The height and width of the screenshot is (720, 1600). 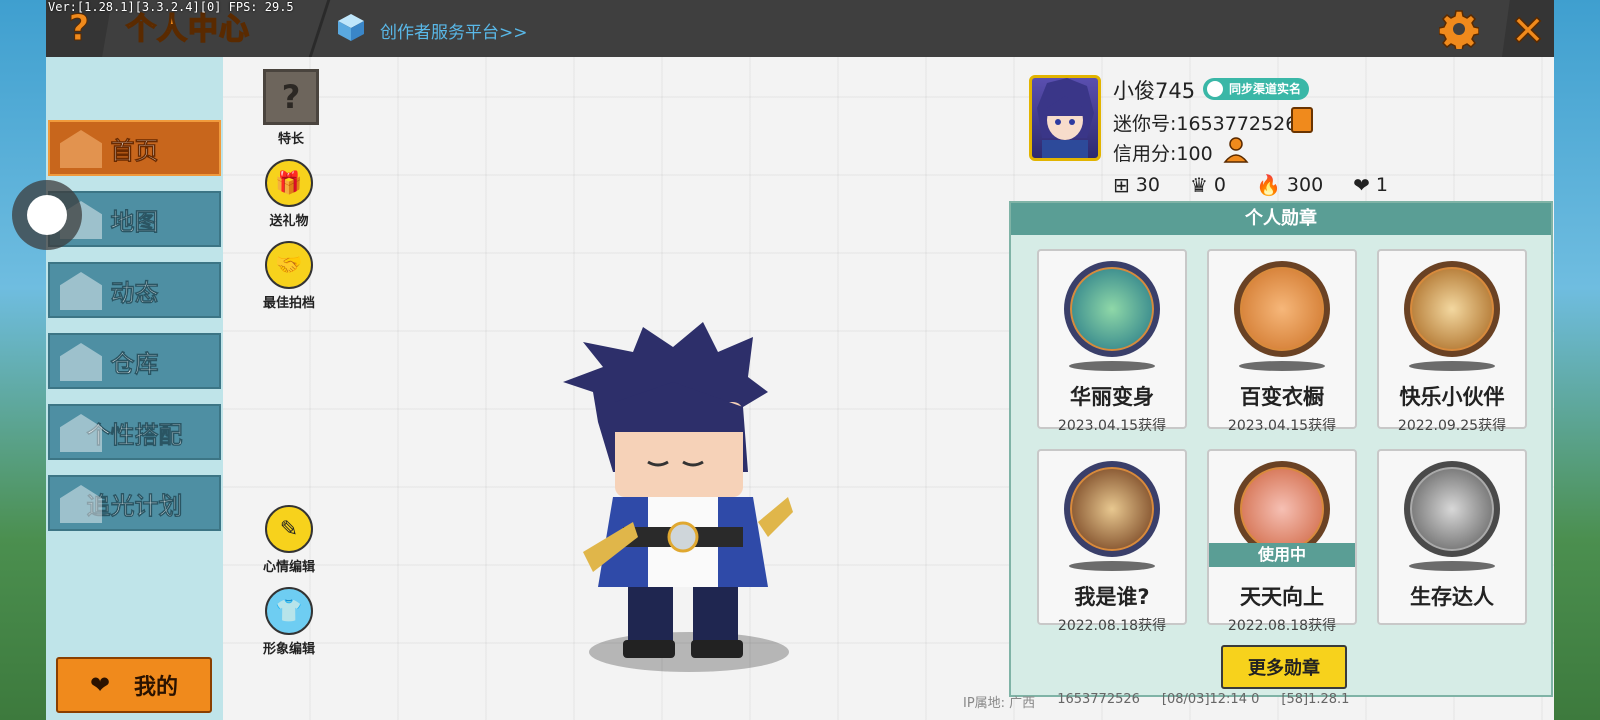 What do you see at coordinates (1305, 185) in the screenshot?
I see `popularity-value: 300` at bounding box center [1305, 185].